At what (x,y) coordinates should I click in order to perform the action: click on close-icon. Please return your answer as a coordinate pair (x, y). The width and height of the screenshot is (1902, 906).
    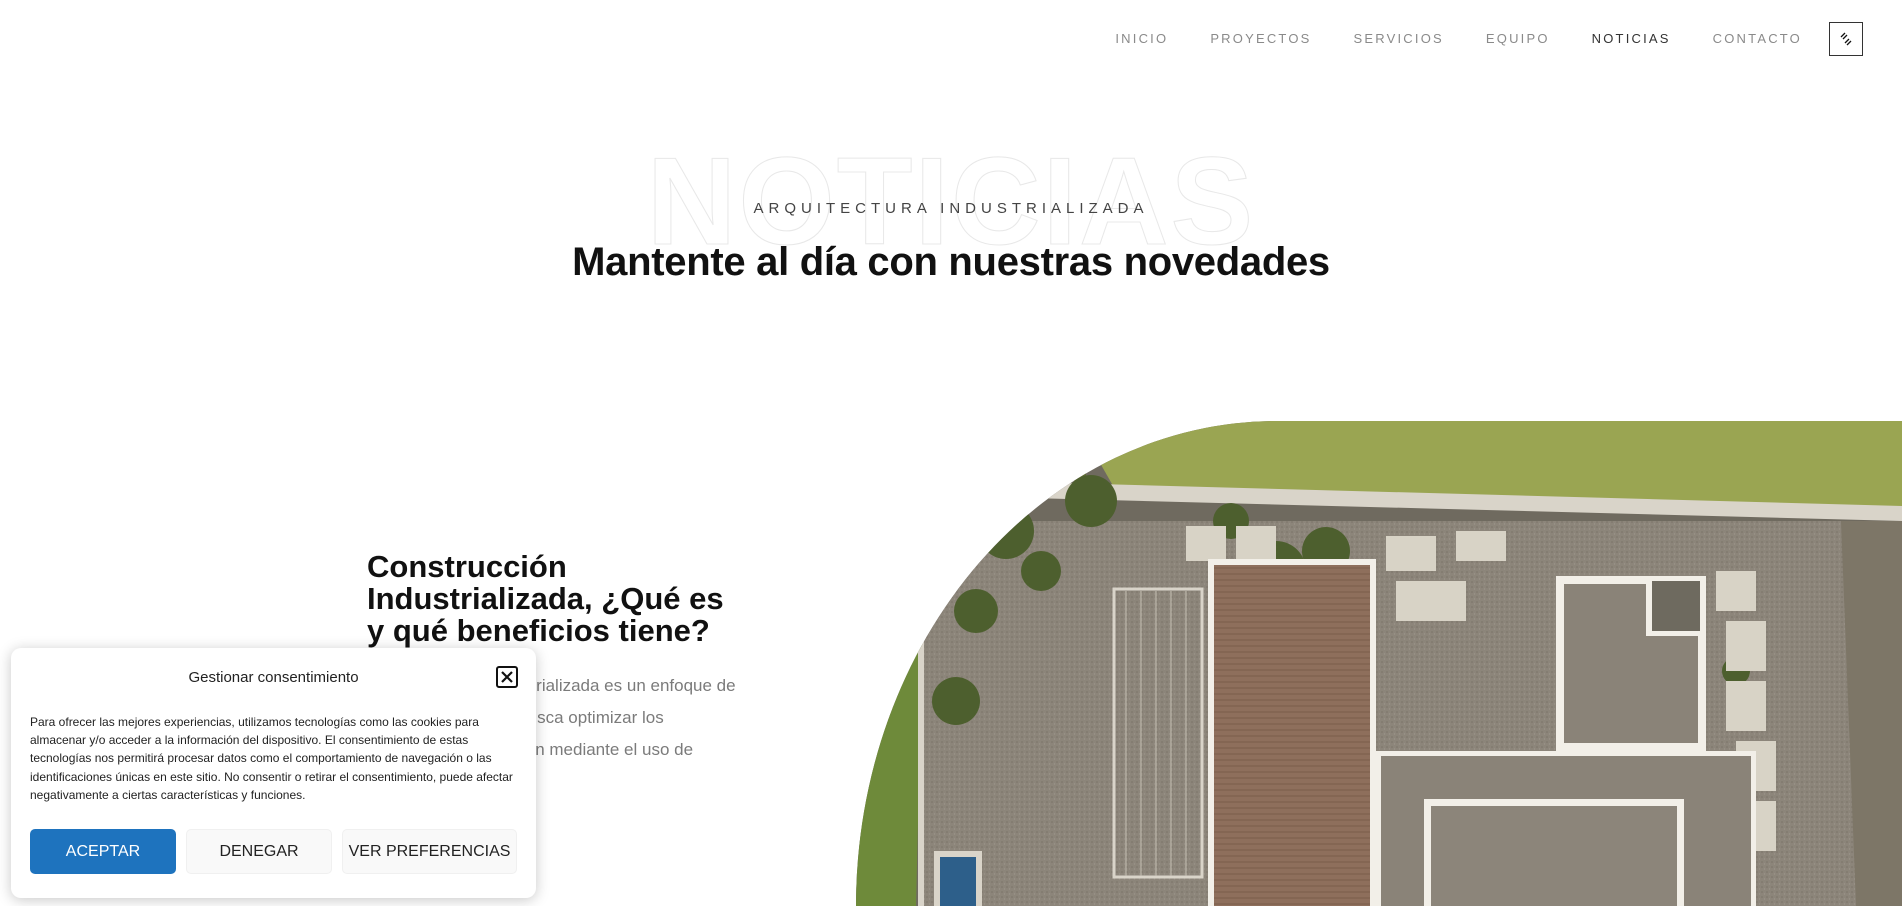
    Looking at the image, I should click on (507, 677).